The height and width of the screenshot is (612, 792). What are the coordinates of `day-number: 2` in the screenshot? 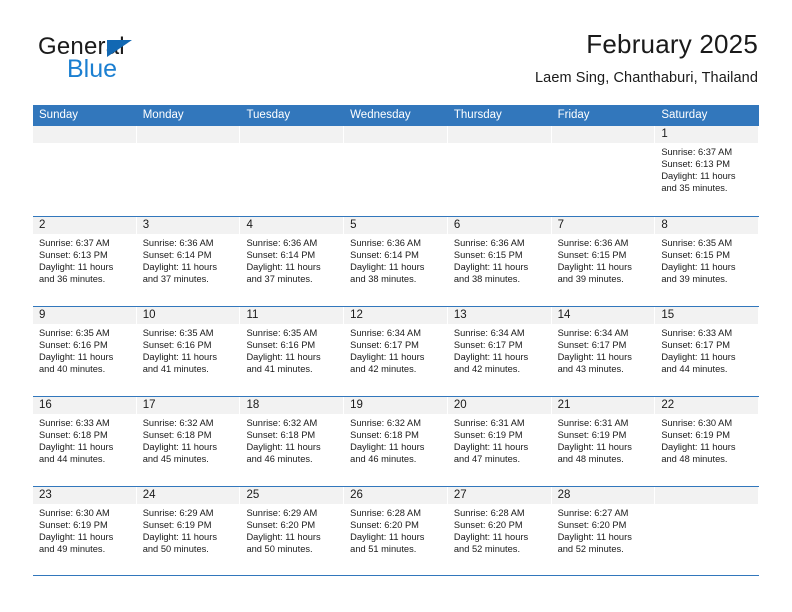 It's located at (84, 225).